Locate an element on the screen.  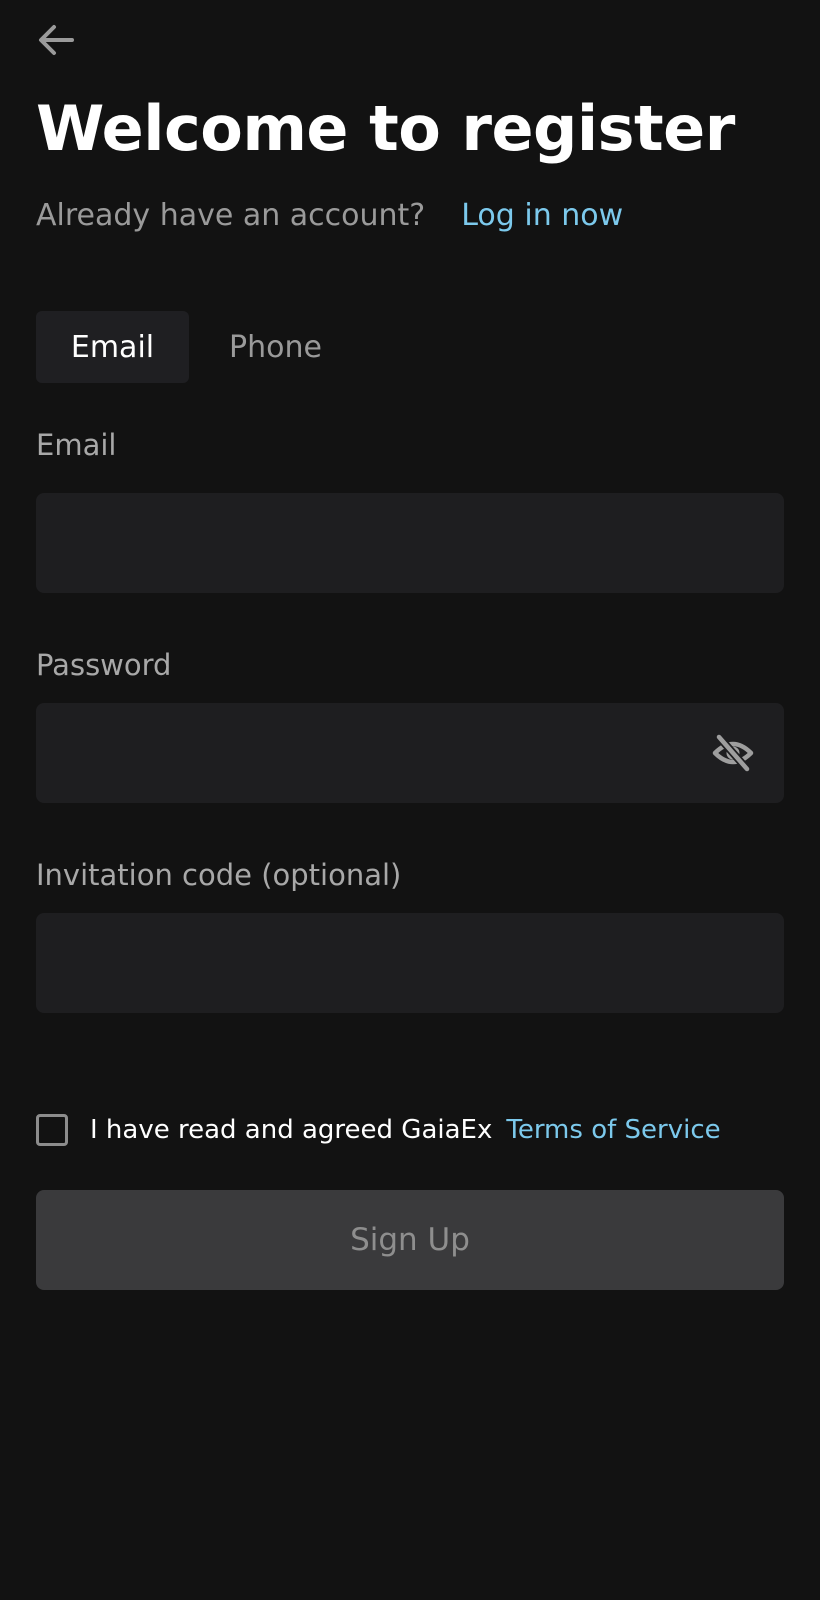
password-field-container is located at coordinates (410, 753).